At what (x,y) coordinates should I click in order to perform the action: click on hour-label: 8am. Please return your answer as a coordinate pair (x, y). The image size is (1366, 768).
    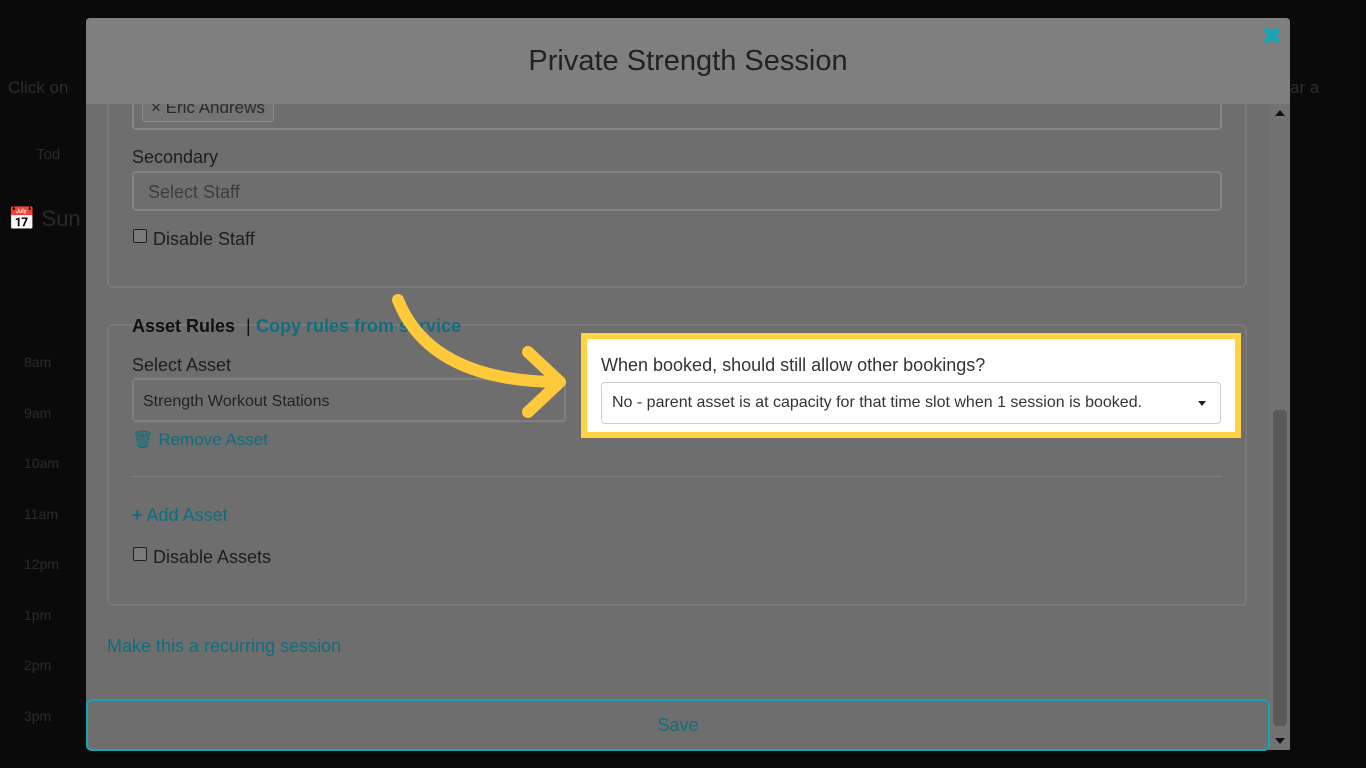
    Looking at the image, I should click on (38, 362).